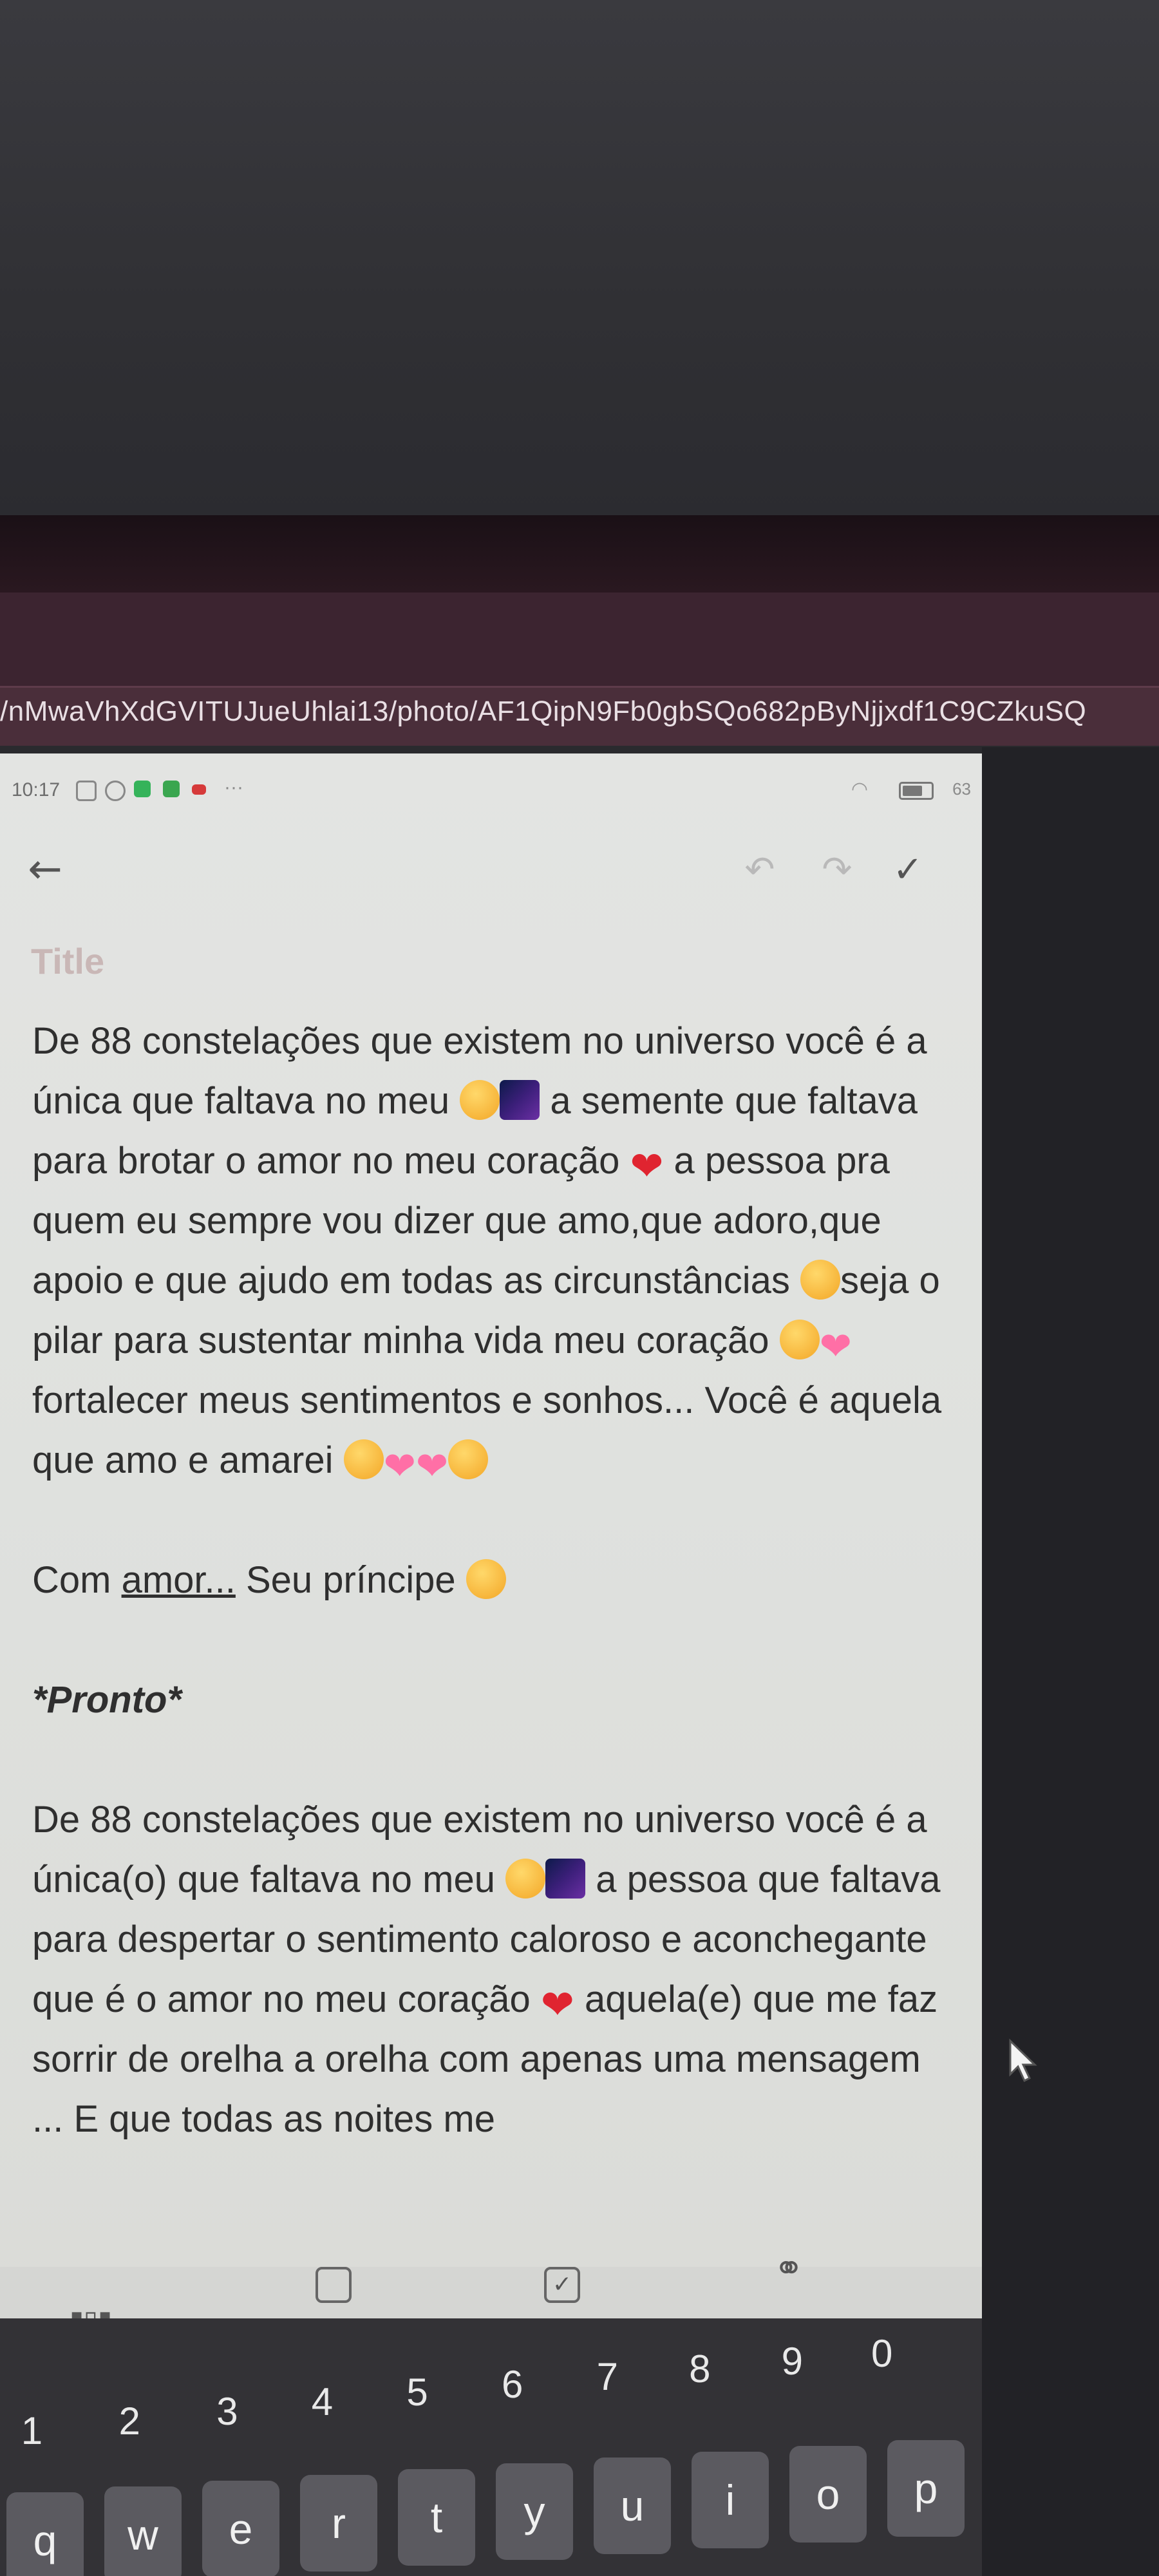 This screenshot has height=2576, width=1159. I want to click on pronto-heading: *Pronto*, so click(492, 1700).